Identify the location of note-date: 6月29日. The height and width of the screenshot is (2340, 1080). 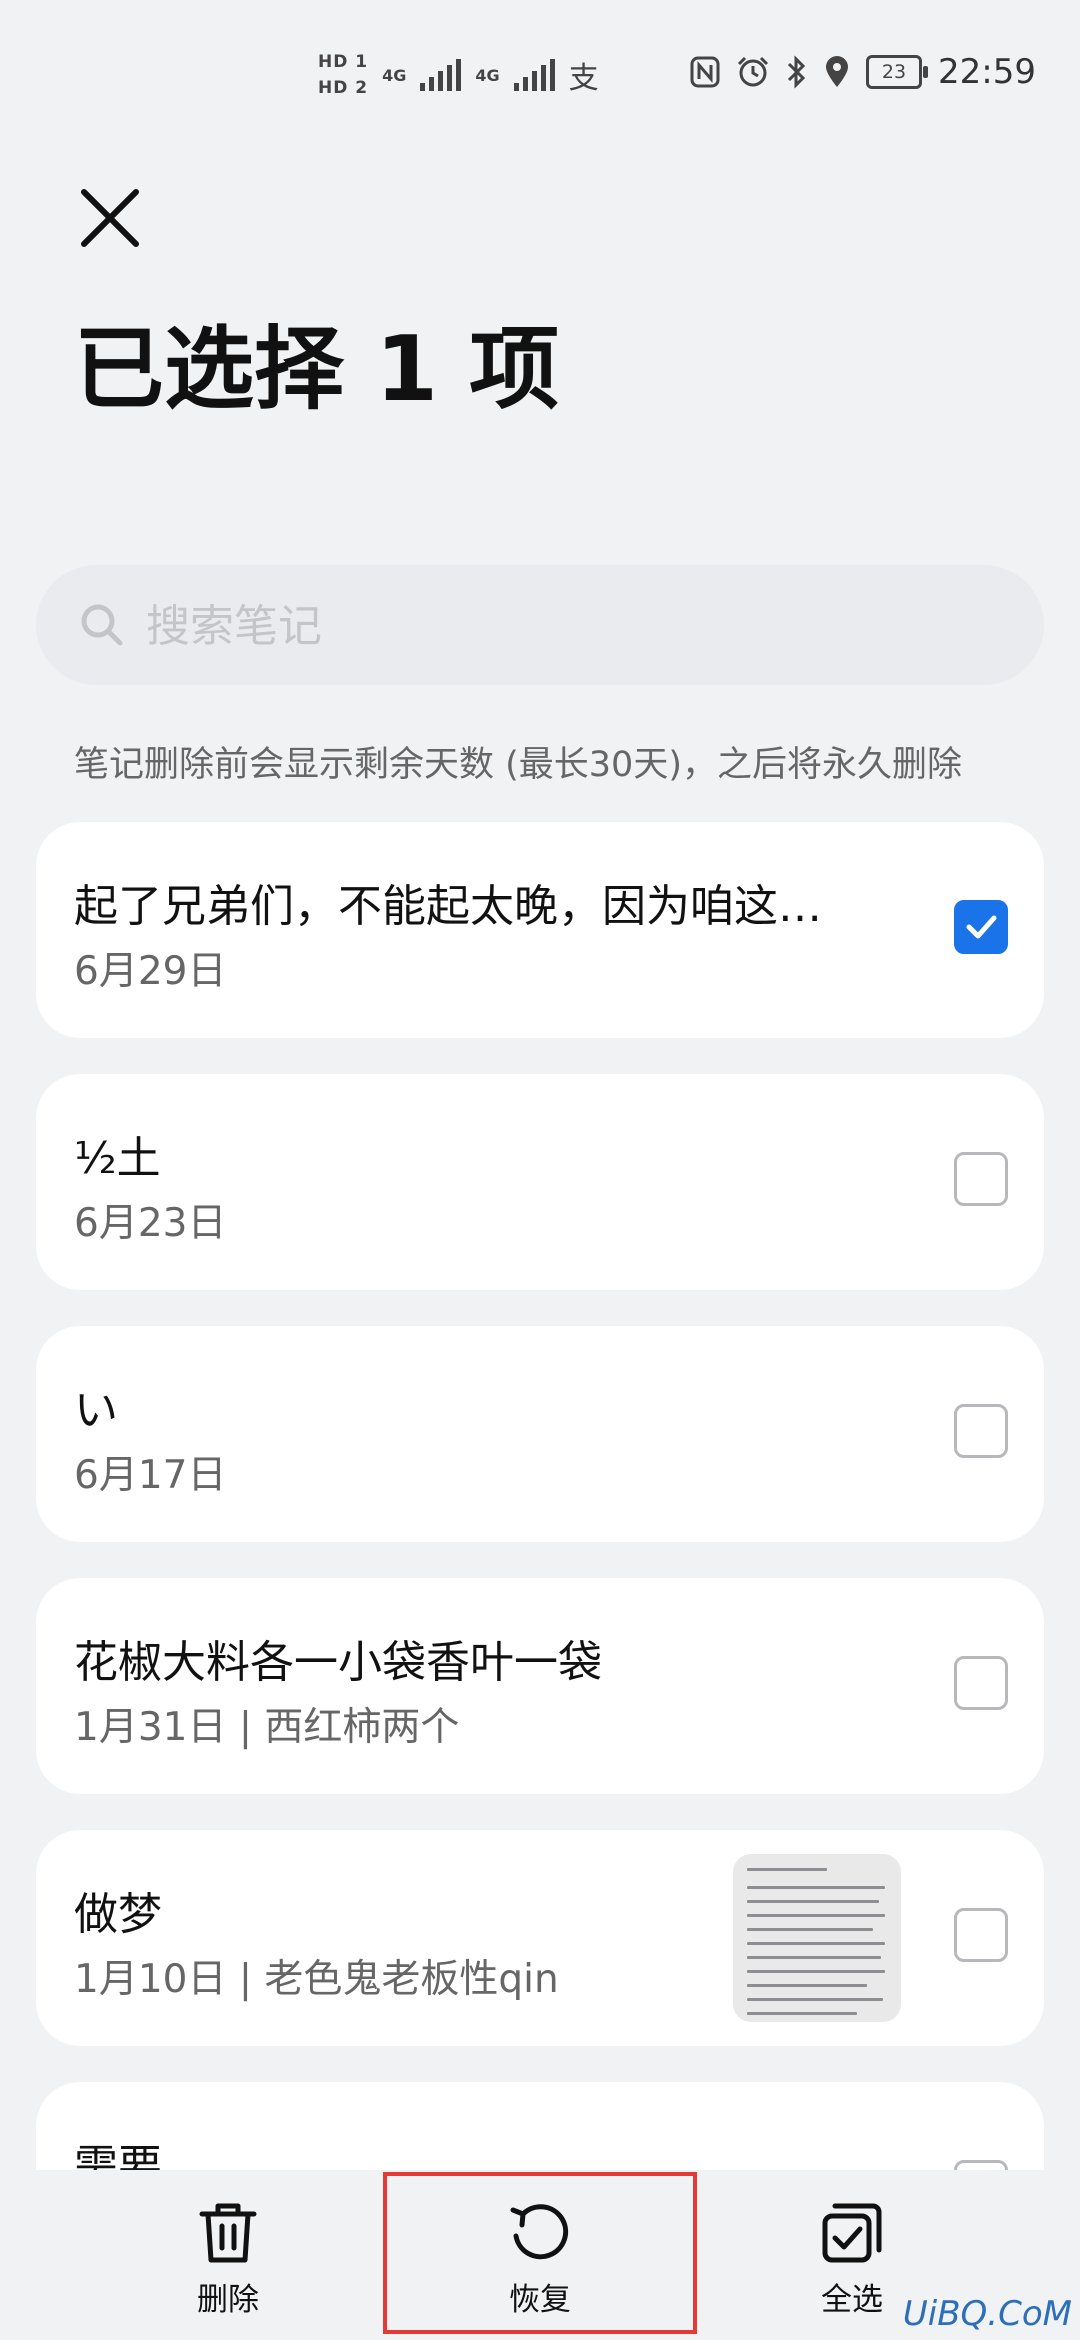
(150, 971).